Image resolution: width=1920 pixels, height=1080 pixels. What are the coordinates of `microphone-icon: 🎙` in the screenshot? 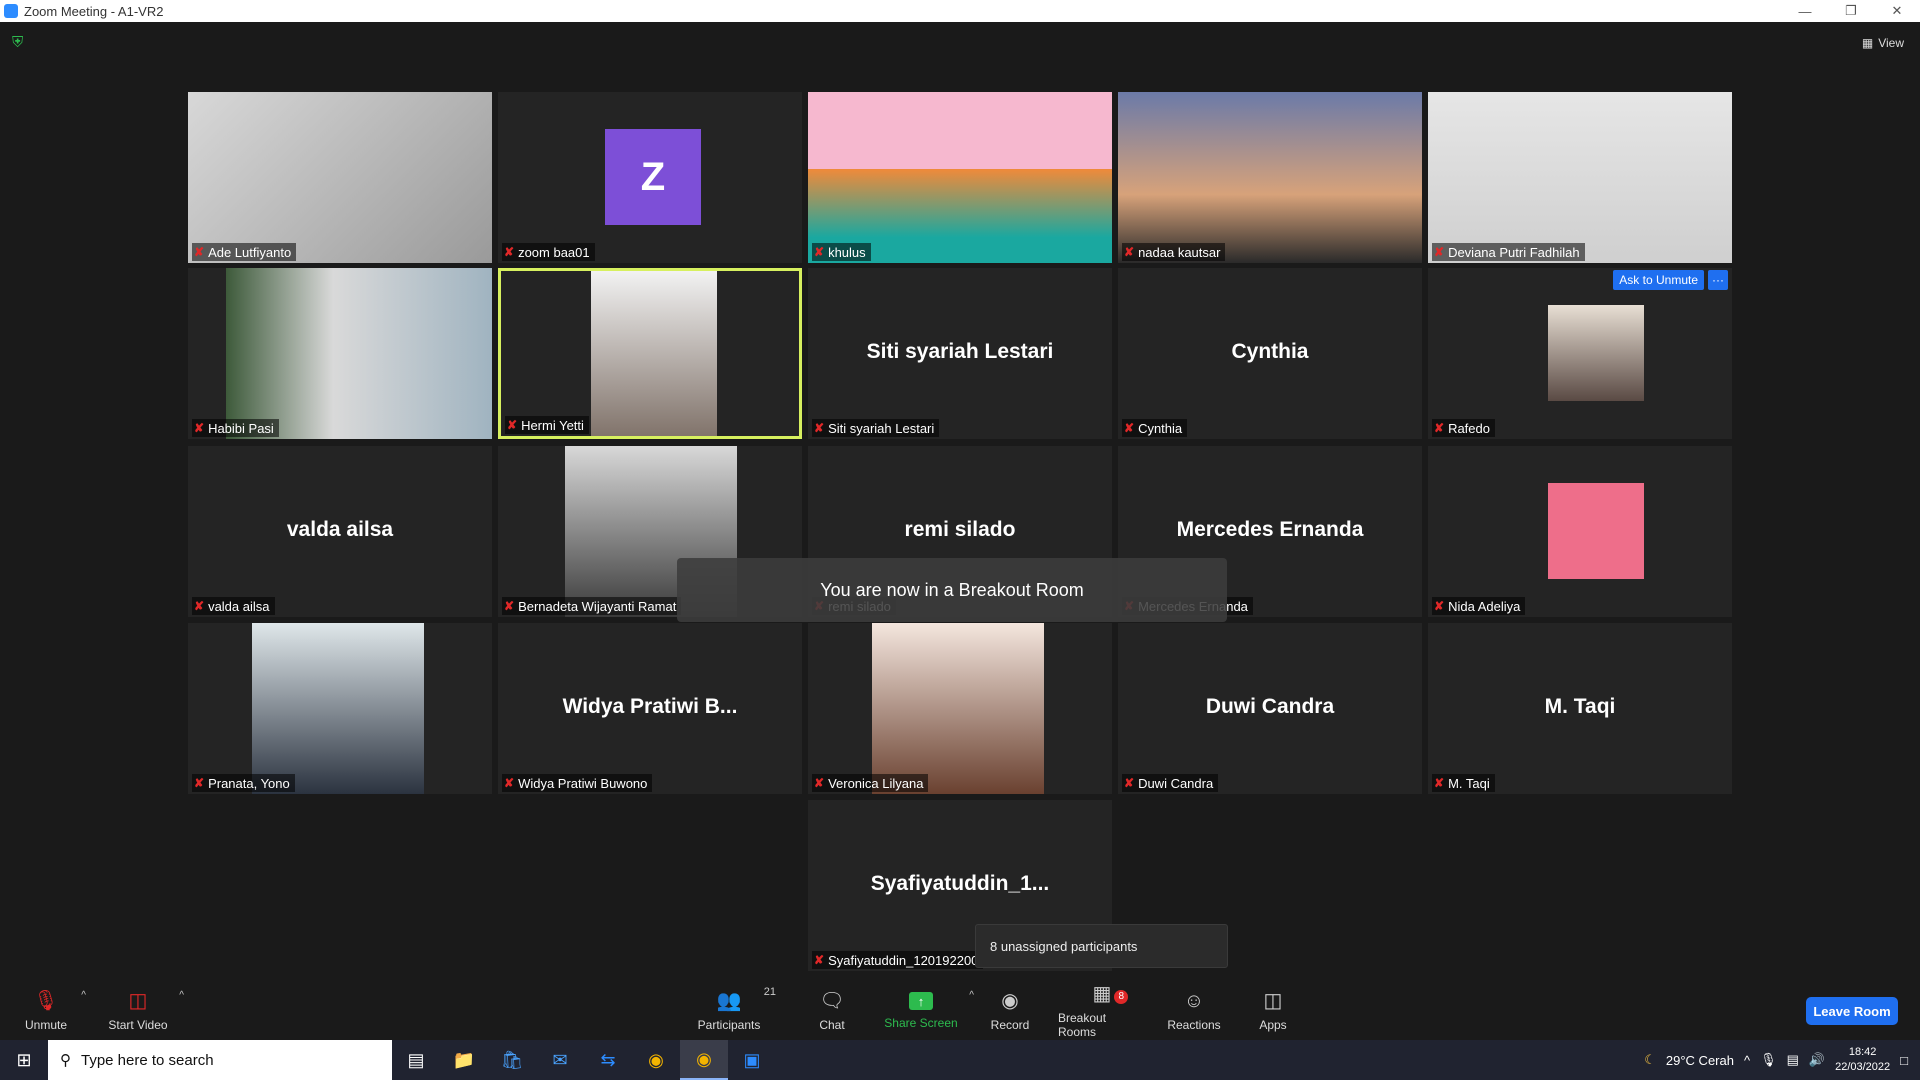 It's located at (1768, 1060).